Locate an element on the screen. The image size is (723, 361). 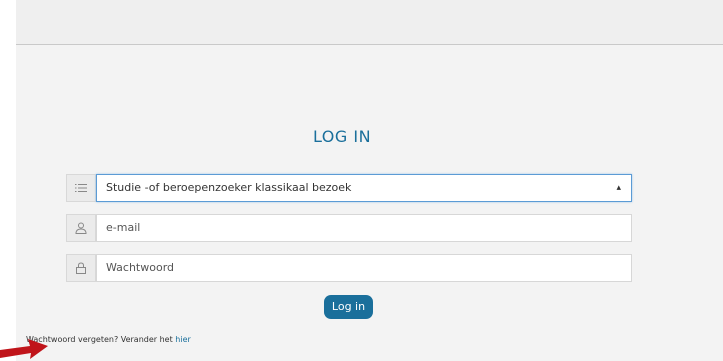
page-title: LOG IN is located at coordinates (342, 136).